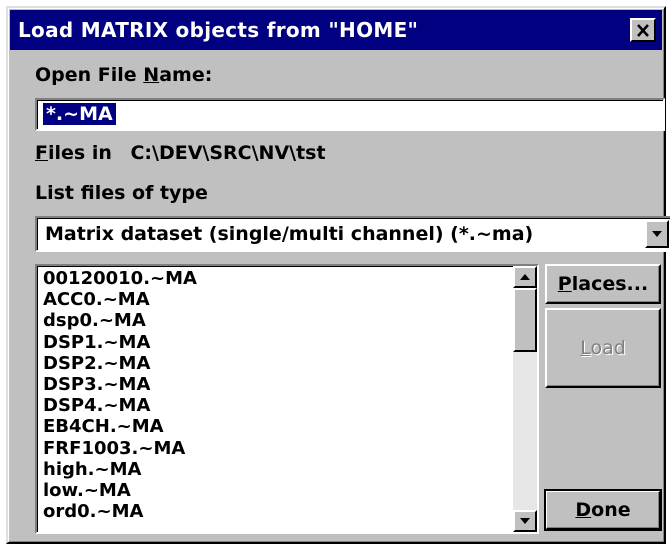 The height and width of the screenshot is (546, 670). Describe the element at coordinates (120, 278) in the screenshot. I see `list-item: 00120010.~MA` at that location.